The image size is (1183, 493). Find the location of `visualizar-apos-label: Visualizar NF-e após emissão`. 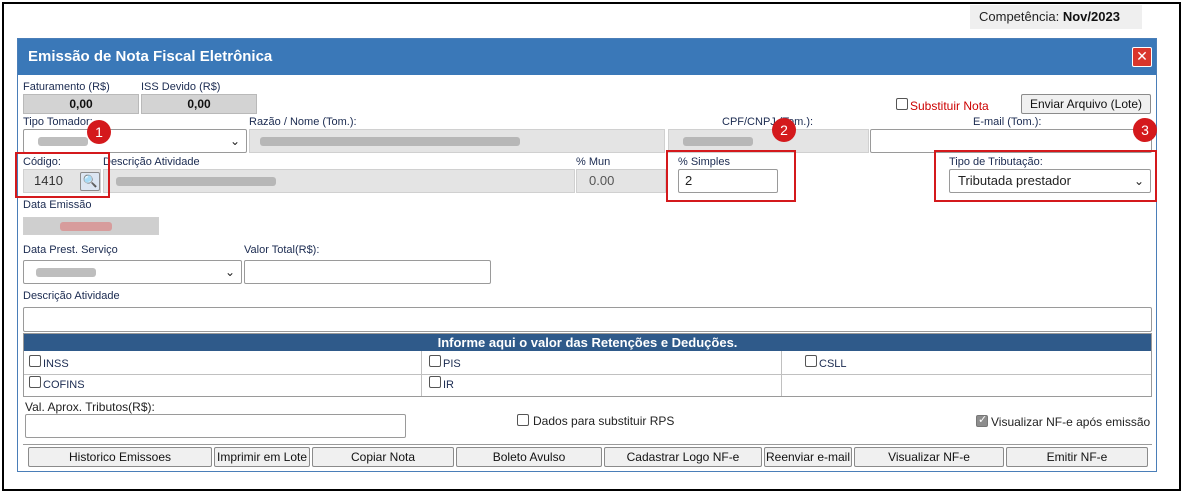

visualizar-apos-label: Visualizar NF-e após emissão is located at coordinates (1071, 422).